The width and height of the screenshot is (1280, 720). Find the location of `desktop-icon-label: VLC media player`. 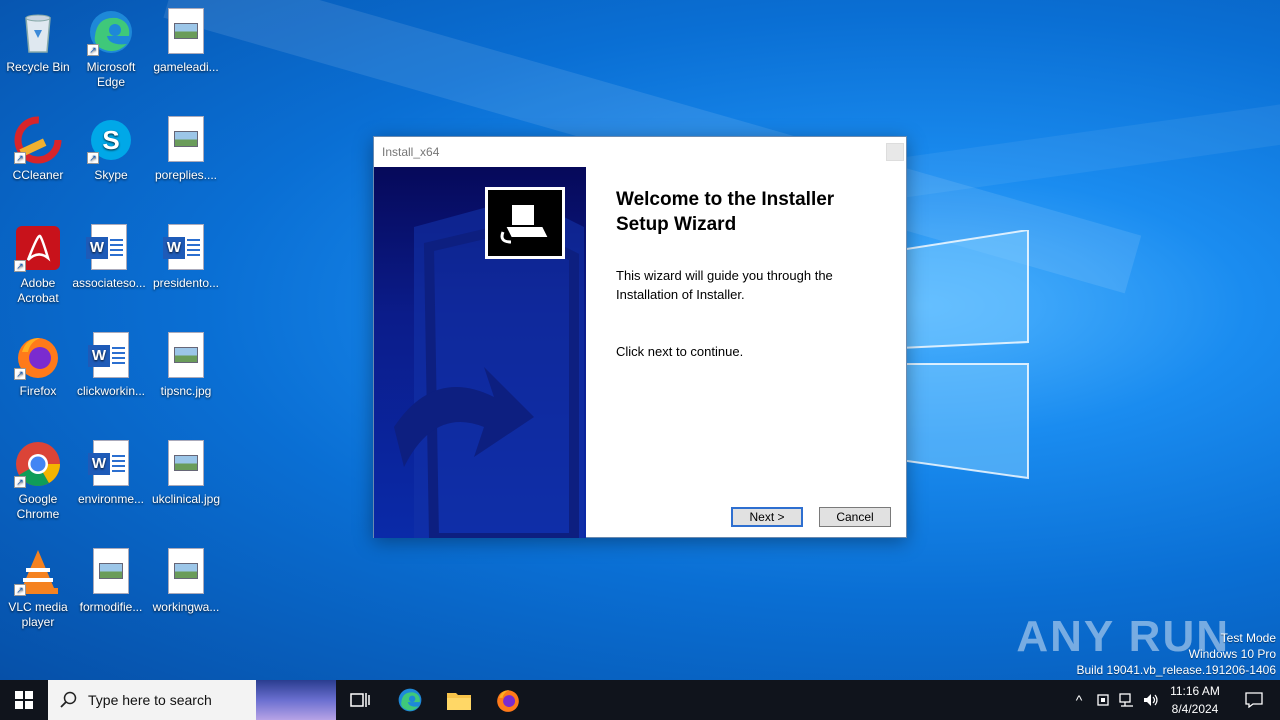

desktop-icon-label: VLC media player is located at coordinates (38, 614).